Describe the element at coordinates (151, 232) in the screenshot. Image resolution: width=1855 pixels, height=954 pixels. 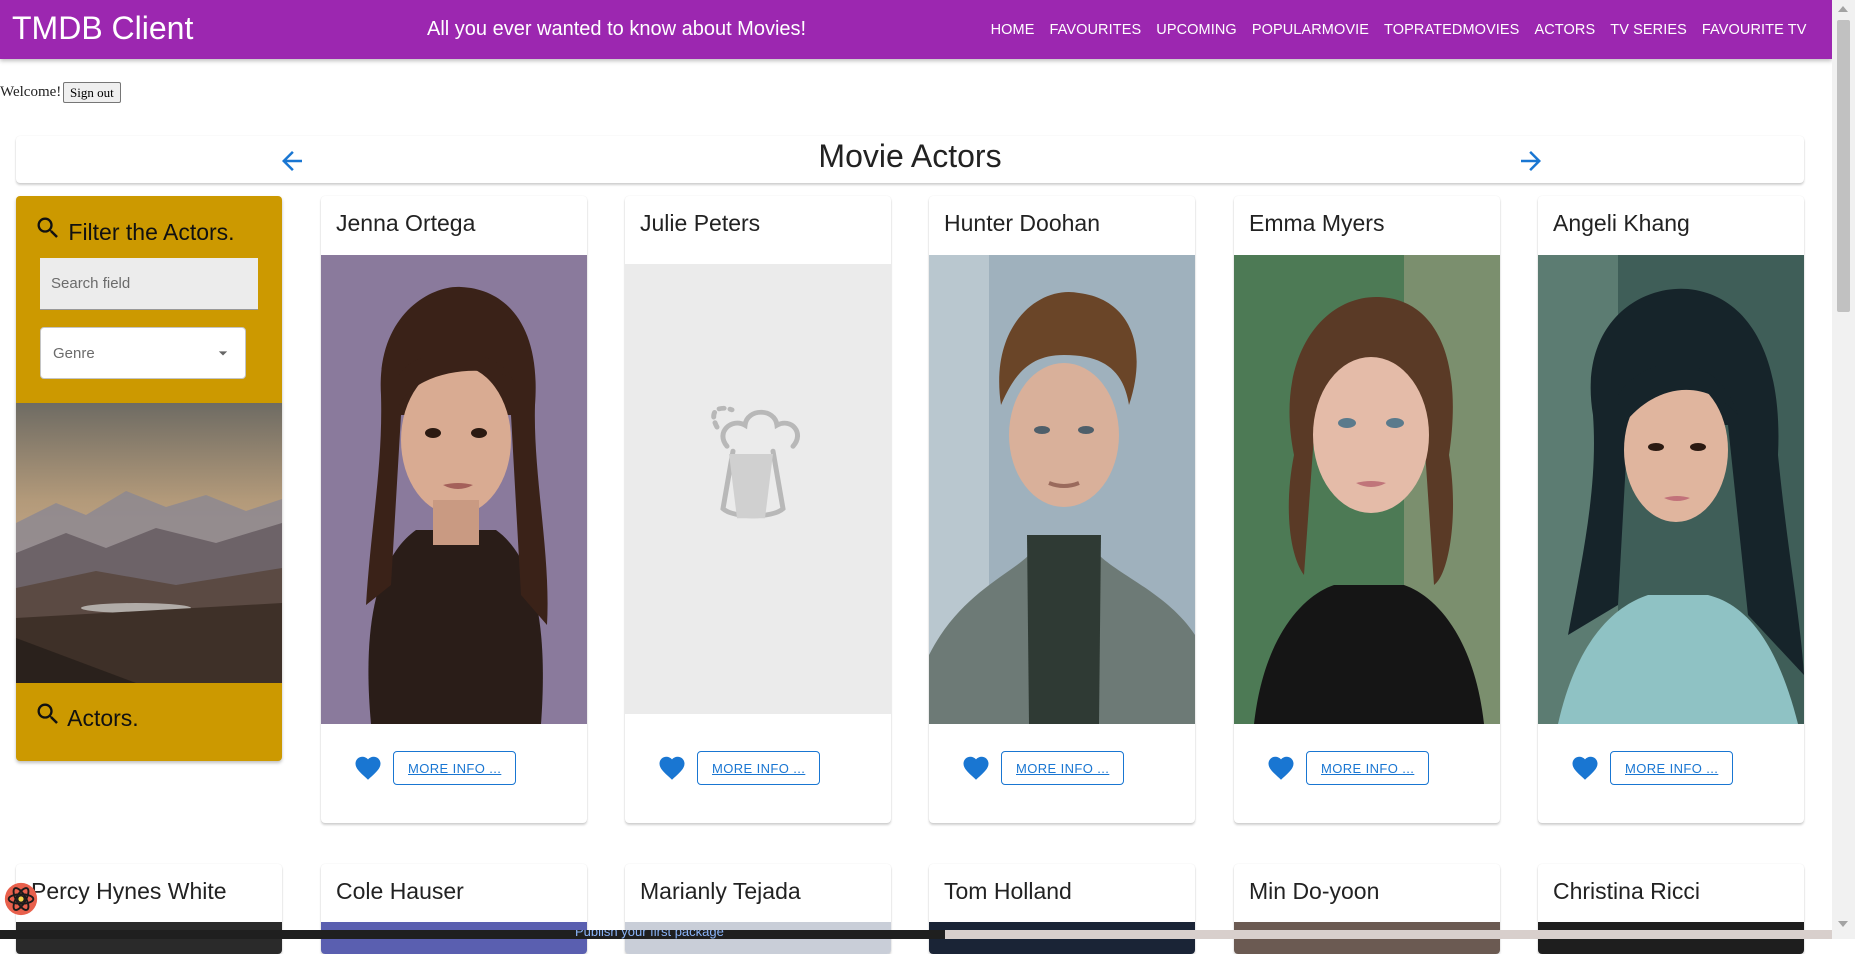
I see `filter-heading-label: Filter the Actors.` at that location.